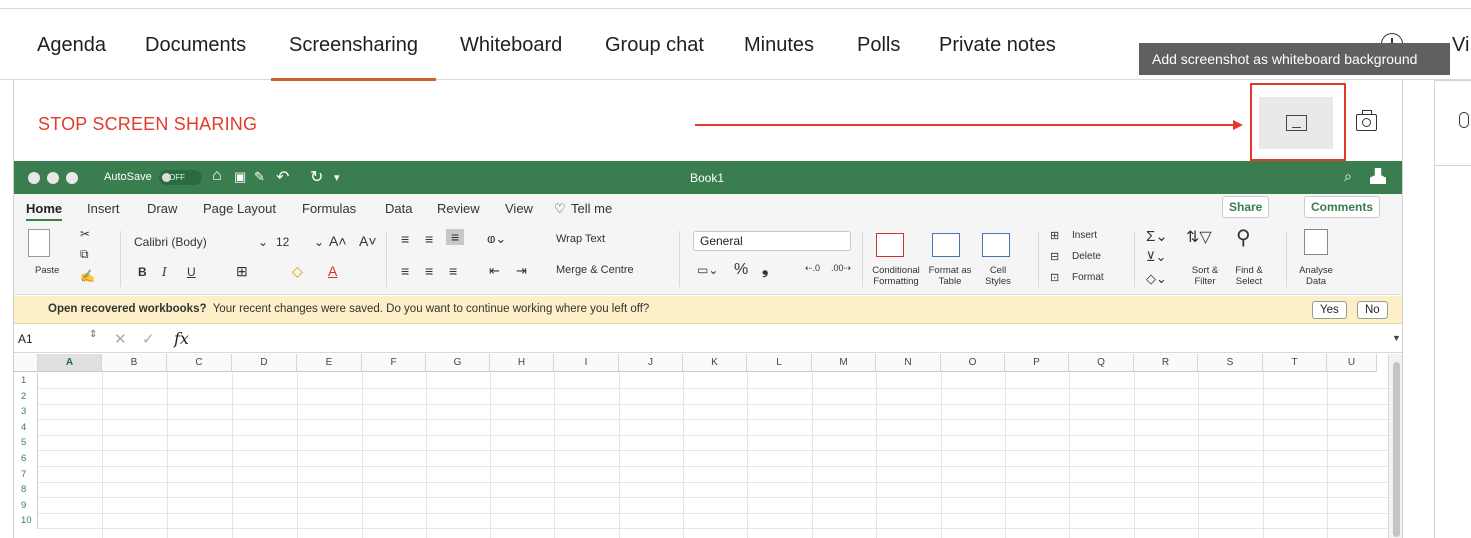 The width and height of the screenshot is (1471, 538). I want to click on menu-view: View, so click(519, 208).